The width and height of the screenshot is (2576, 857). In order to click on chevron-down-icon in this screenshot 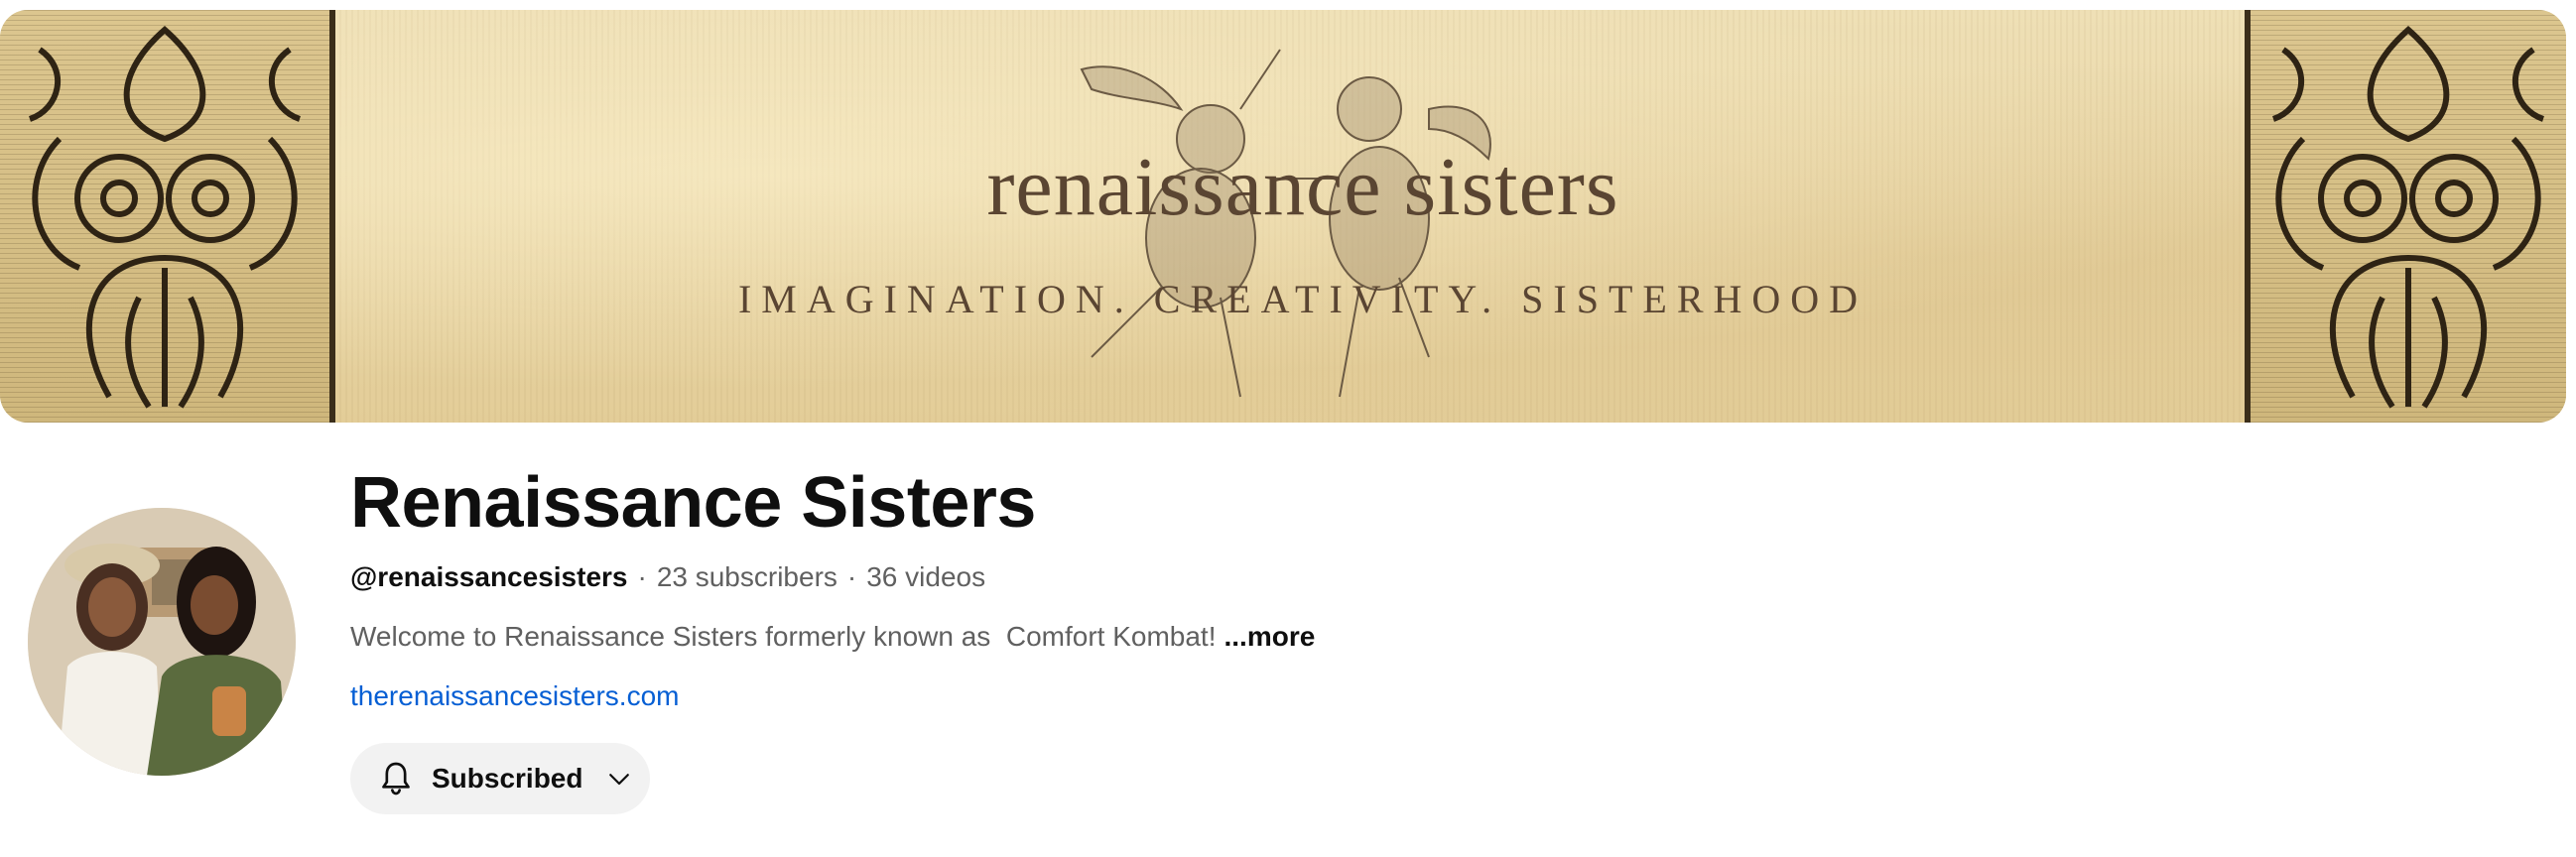, I will do `click(620, 780)`.